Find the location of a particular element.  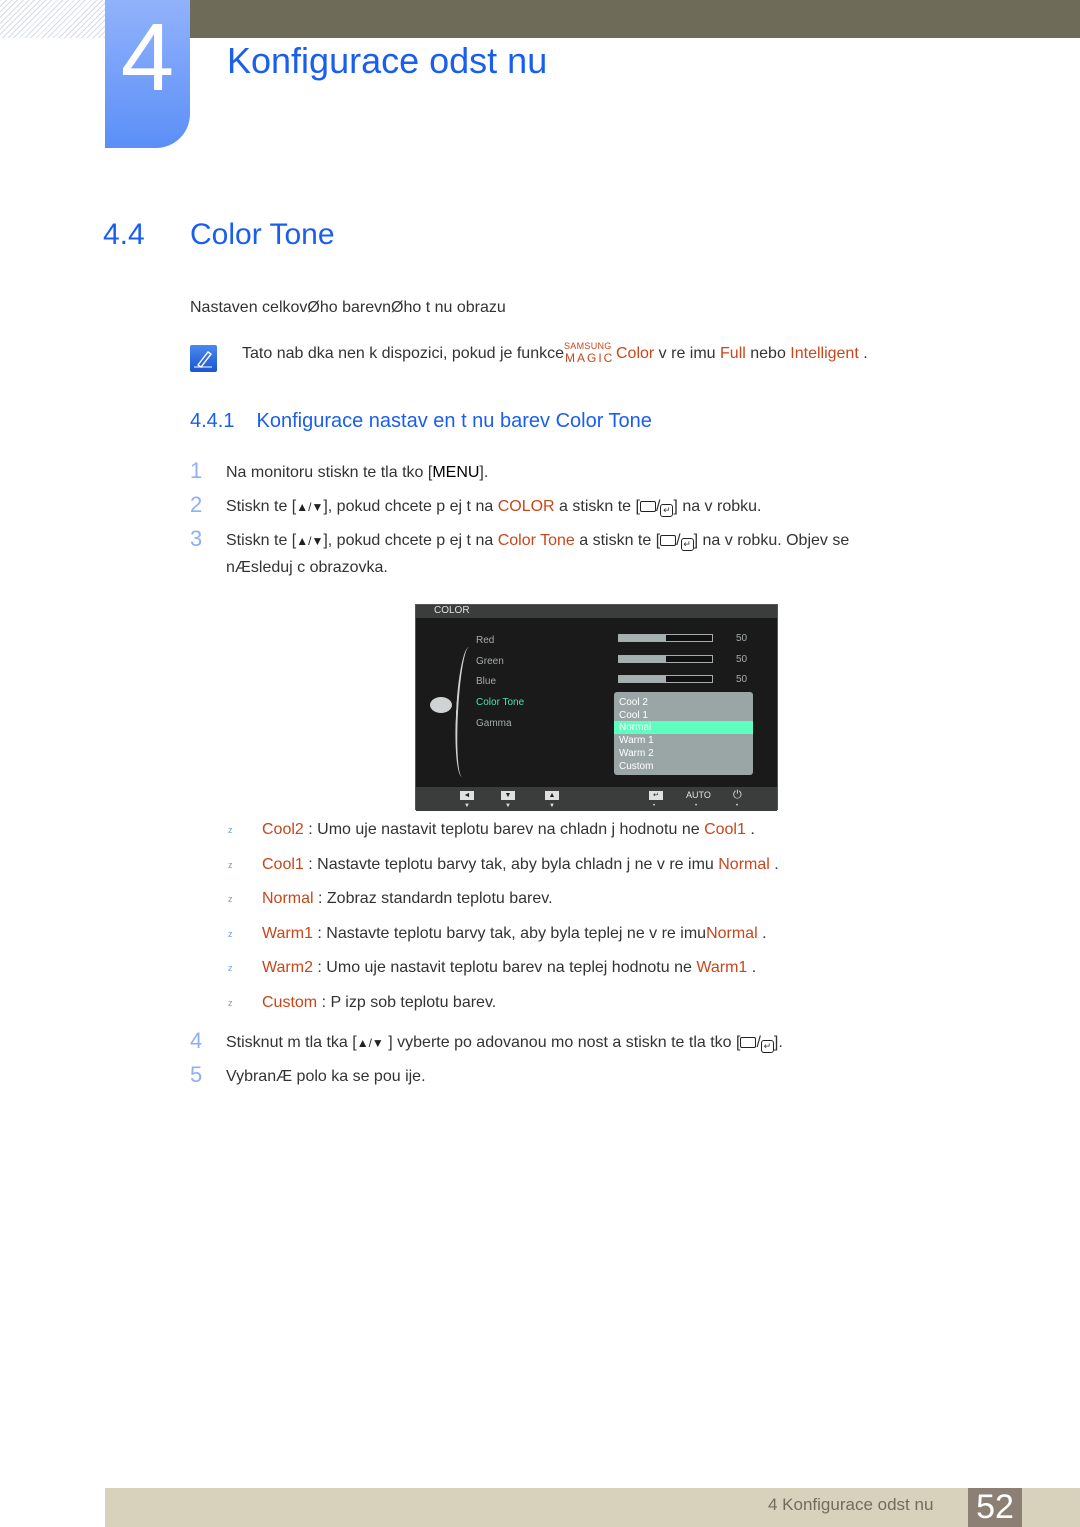

chapter-title: Konfigurace odst nu is located at coordinates (387, 60).